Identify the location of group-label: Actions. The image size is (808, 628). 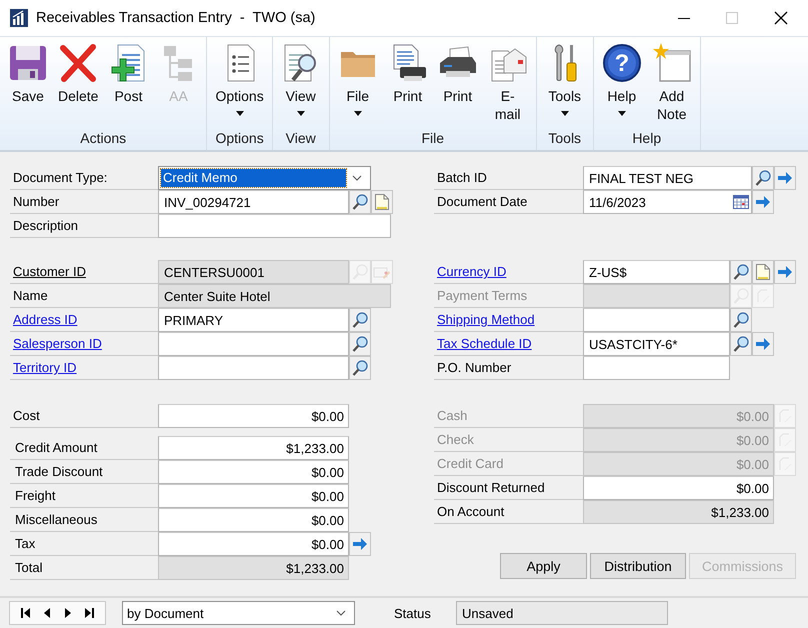
(103, 139).